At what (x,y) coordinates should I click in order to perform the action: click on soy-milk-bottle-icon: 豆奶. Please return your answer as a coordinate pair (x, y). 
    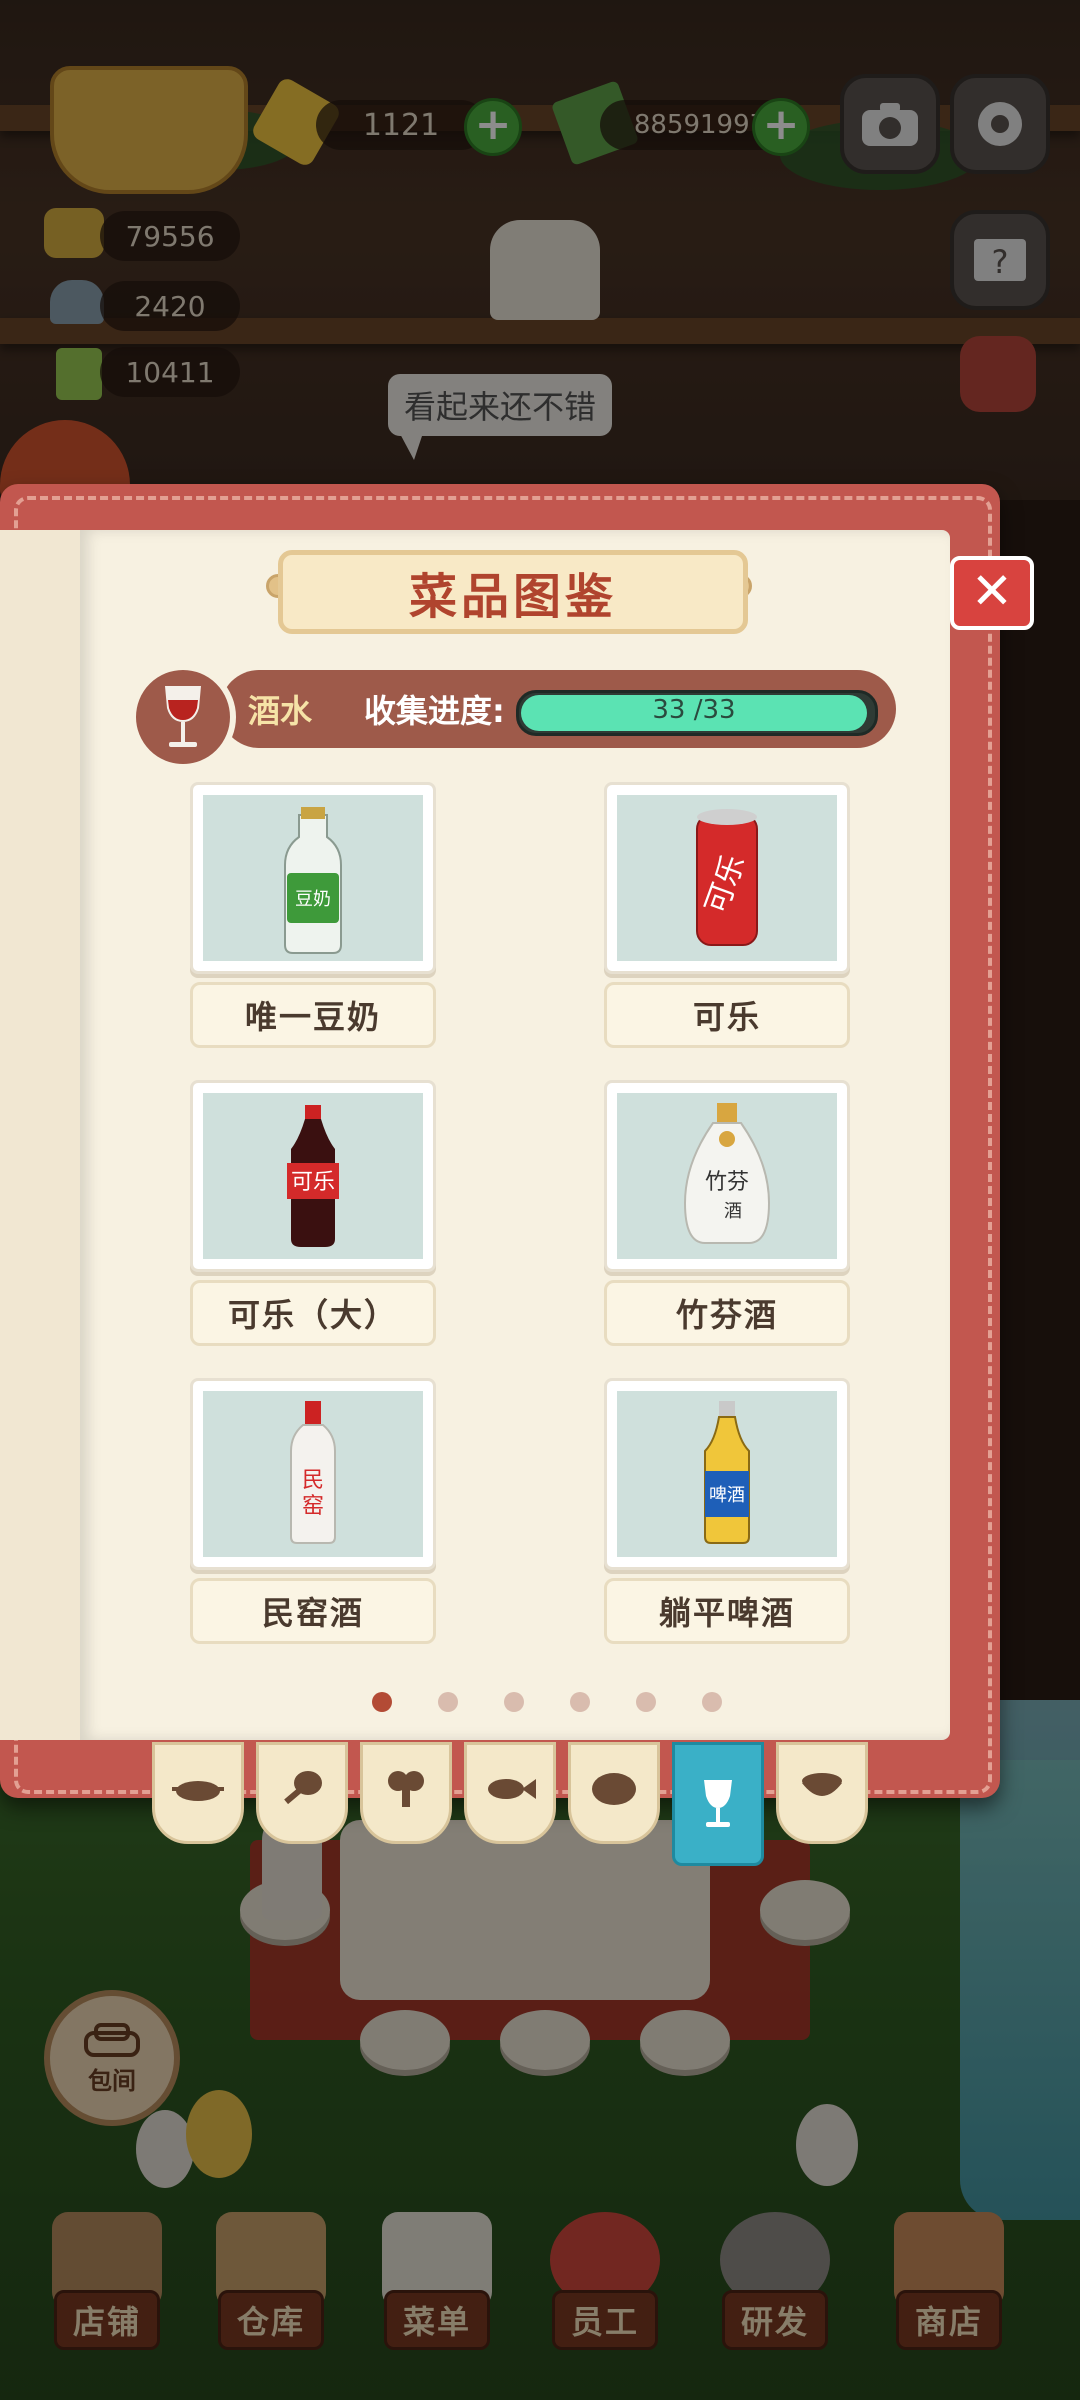
    Looking at the image, I should click on (313, 880).